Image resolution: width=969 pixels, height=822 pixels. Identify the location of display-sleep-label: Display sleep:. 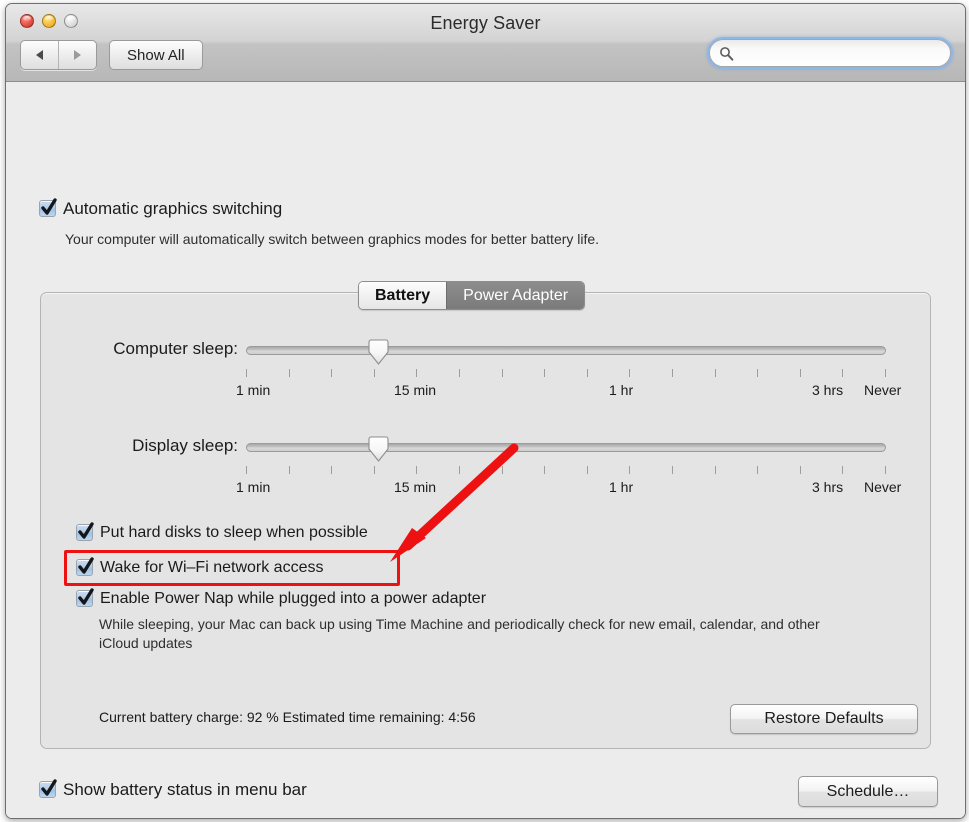
(185, 445).